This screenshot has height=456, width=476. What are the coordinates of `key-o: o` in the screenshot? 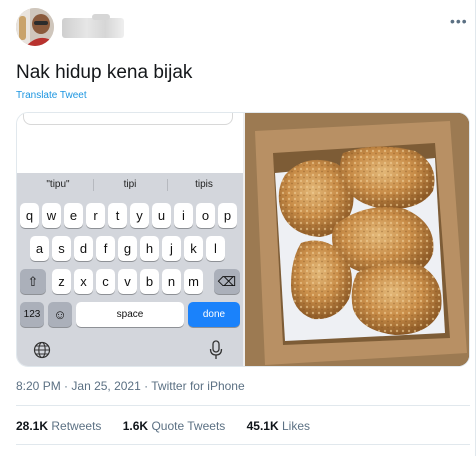 It's located at (205, 215).